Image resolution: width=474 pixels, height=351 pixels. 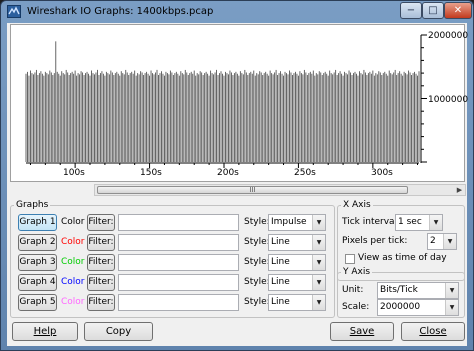 I want to click on unit-select: Bits/Tick ▼, so click(x=418, y=290).